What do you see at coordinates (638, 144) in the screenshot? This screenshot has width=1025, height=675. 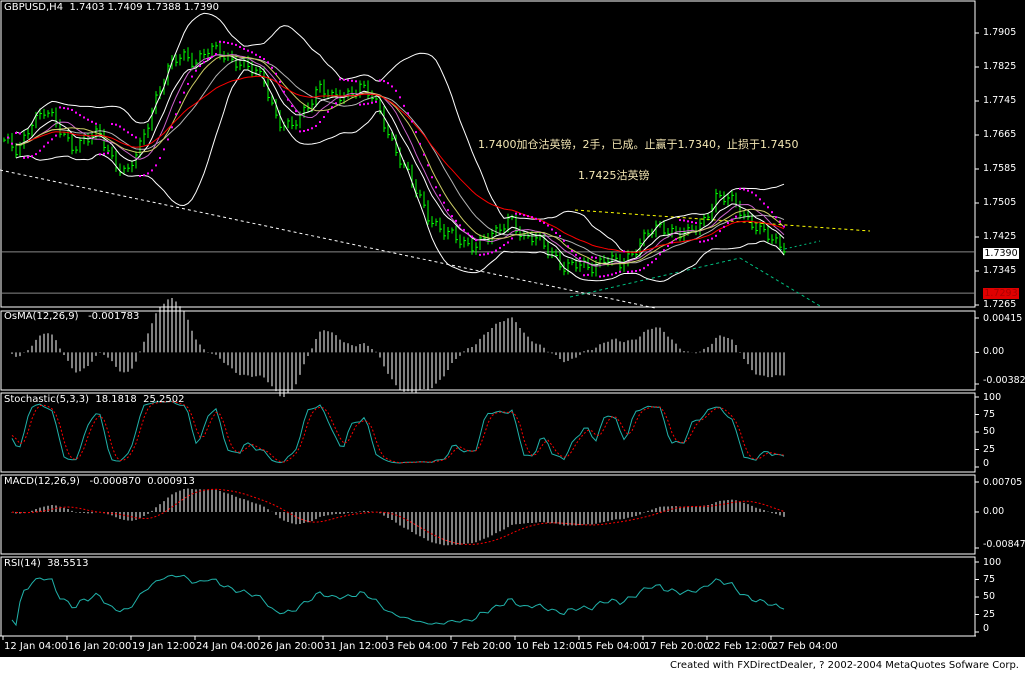 I see `annotation-add-position: 1.7400加仓沽英镑，2手，已成。止赢于1.7340，止损于1.7450` at bounding box center [638, 144].